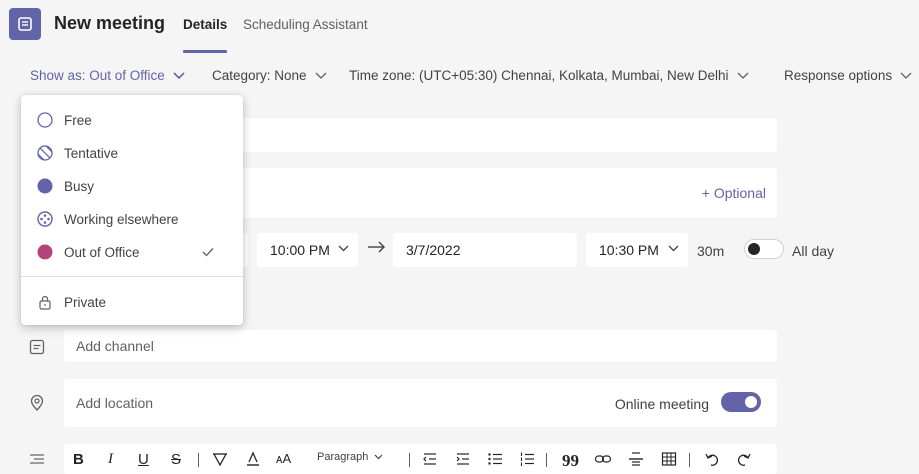 Image resolution: width=919 pixels, height=474 pixels. I want to click on category-dropdown: Category: None, so click(269, 75).